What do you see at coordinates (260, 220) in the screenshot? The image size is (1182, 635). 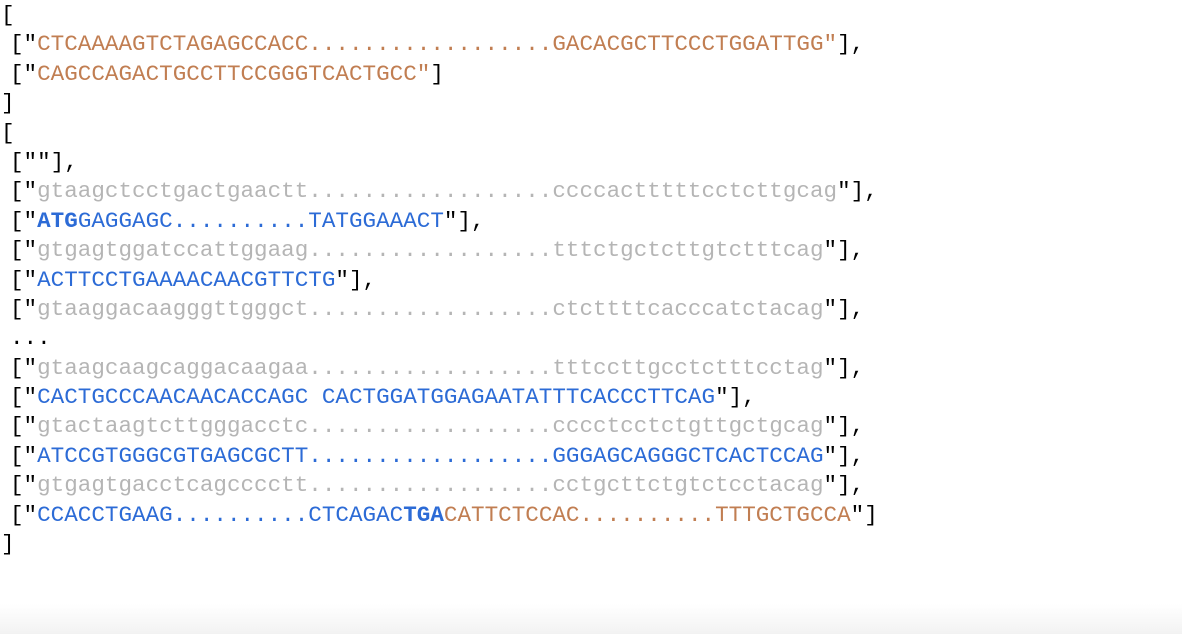 I see `code-segment: GAGGAGC..........TATGGAAACT` at bounding box center [260, 220].